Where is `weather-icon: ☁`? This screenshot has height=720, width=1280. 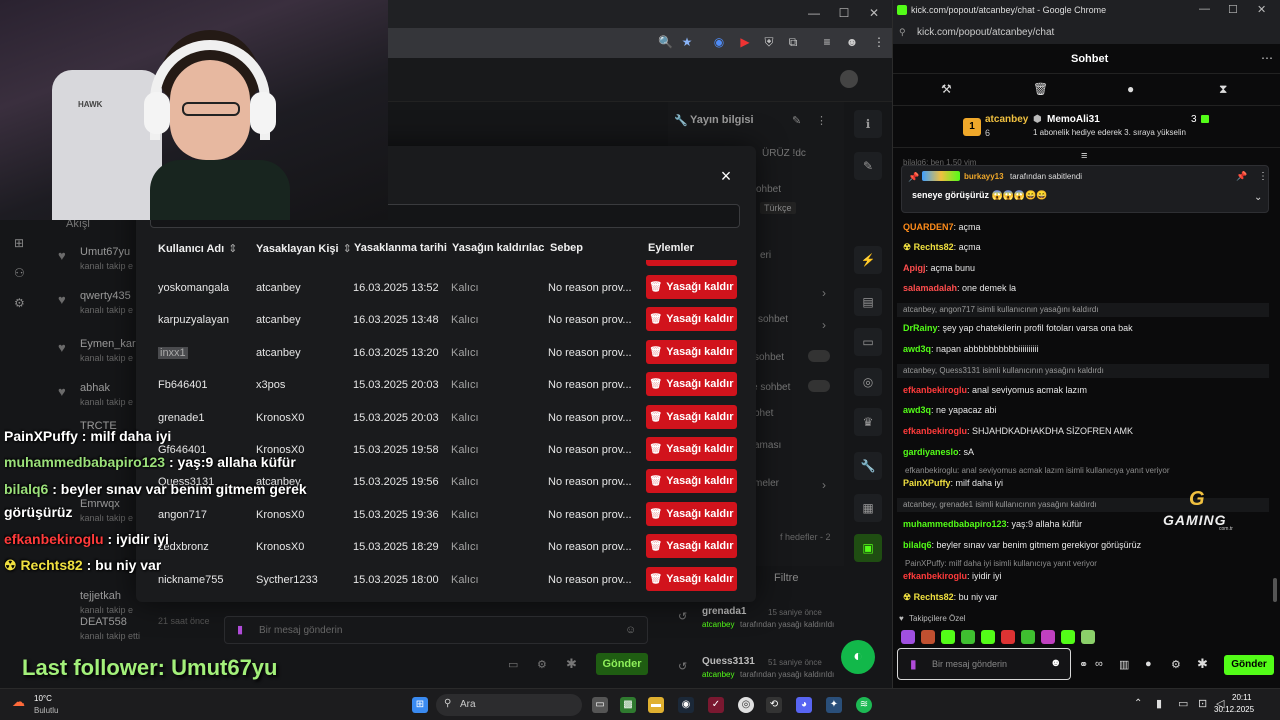 weather-icon: ☁ is located at coordinates (18, 702).